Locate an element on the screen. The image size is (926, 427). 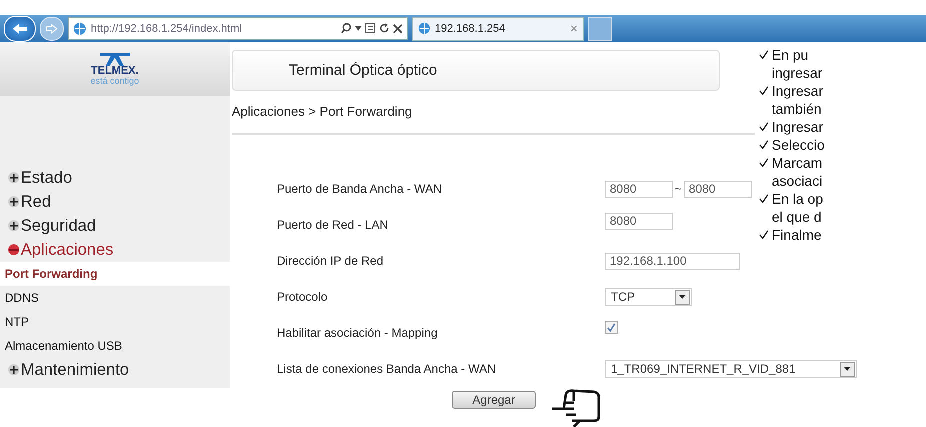
note-text: asociaci is located at coordinates (797, 181).